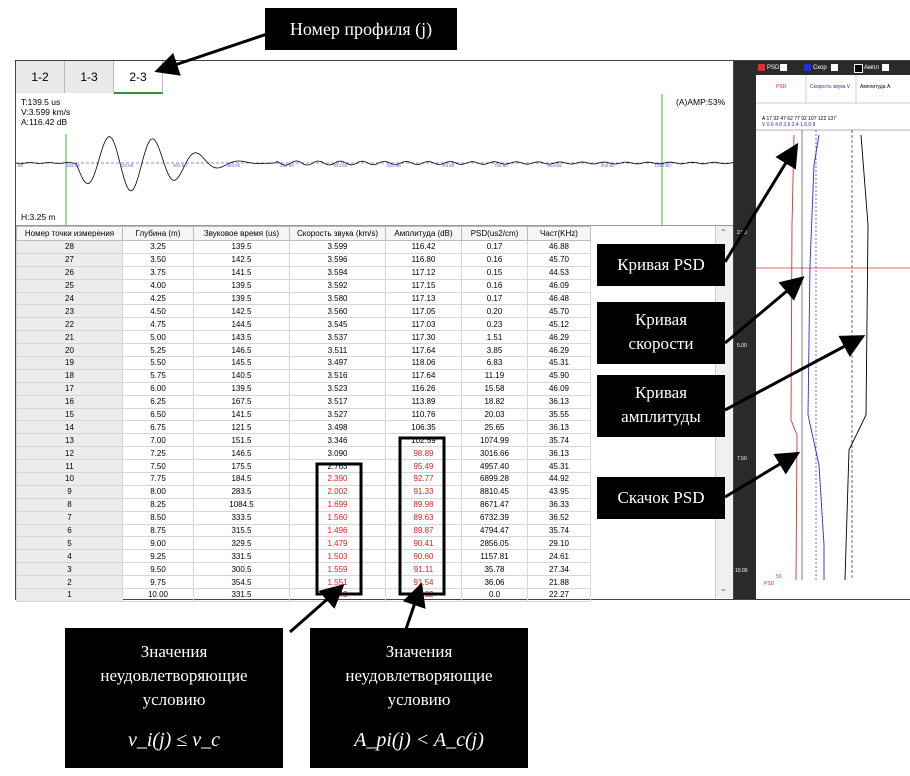 The height and width of the screenshot is (776, 910). I want to click on callout-velocity-curve: Кривая скорости, so click(661, 333).